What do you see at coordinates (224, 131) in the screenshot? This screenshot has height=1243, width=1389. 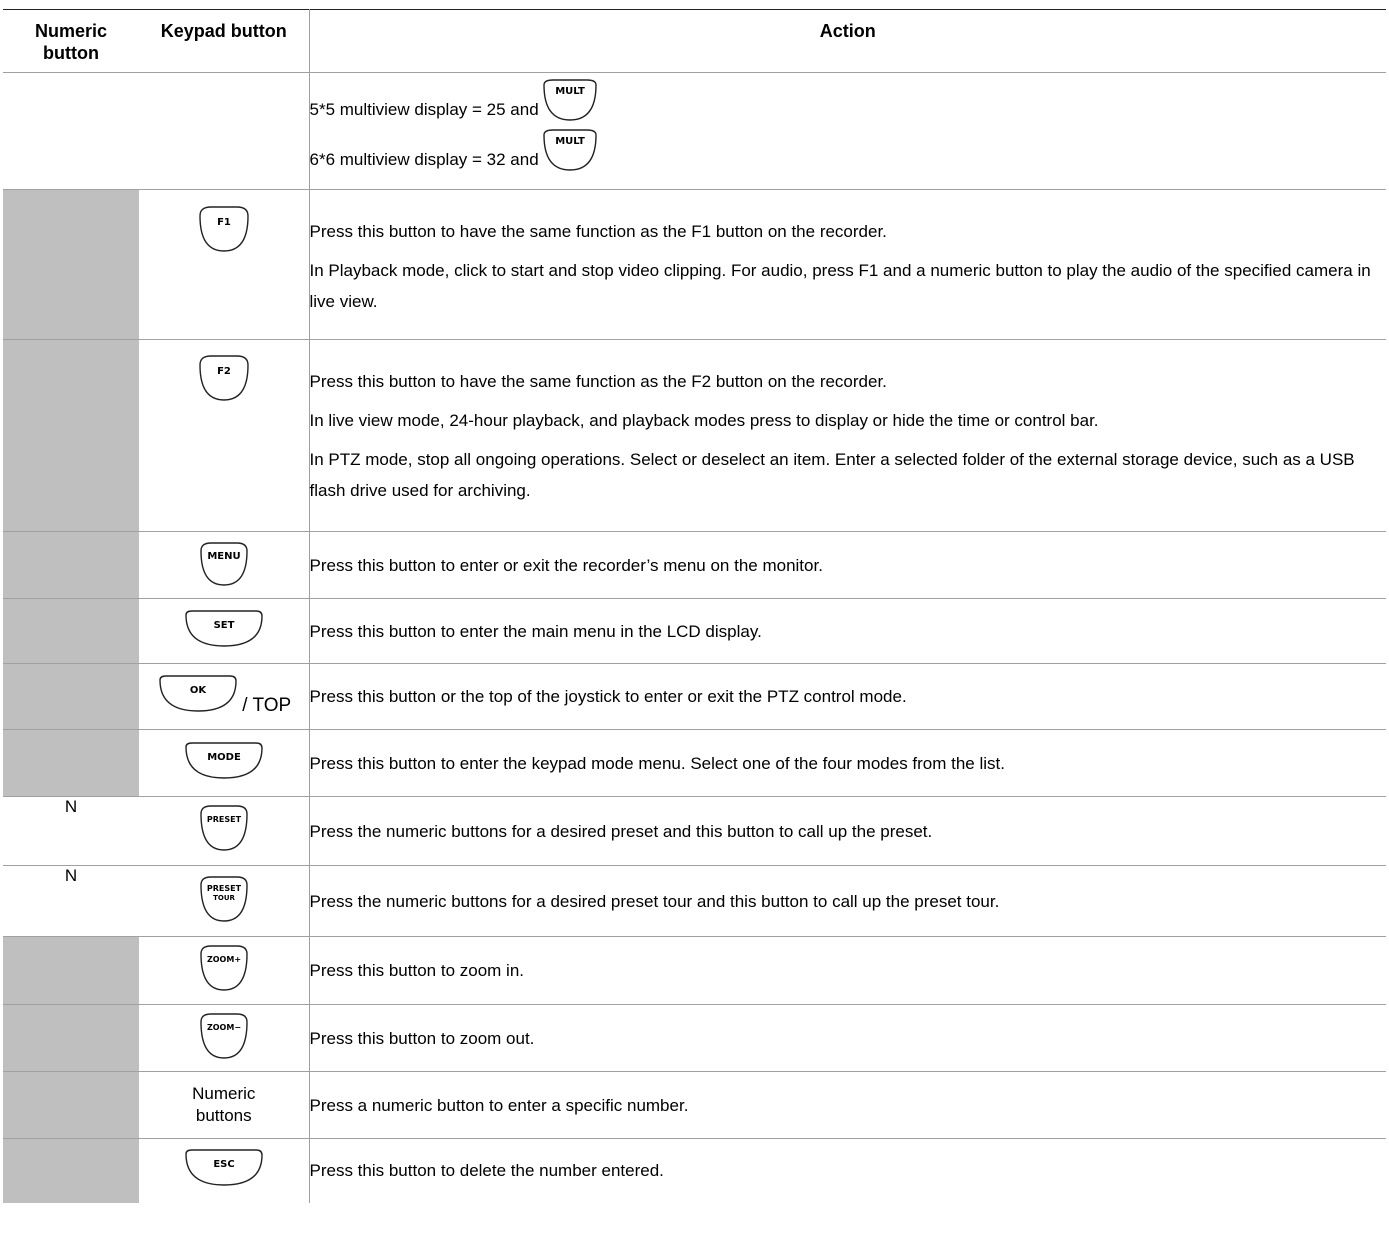 I see `keypad-cell` at bounding box center [224, 131].